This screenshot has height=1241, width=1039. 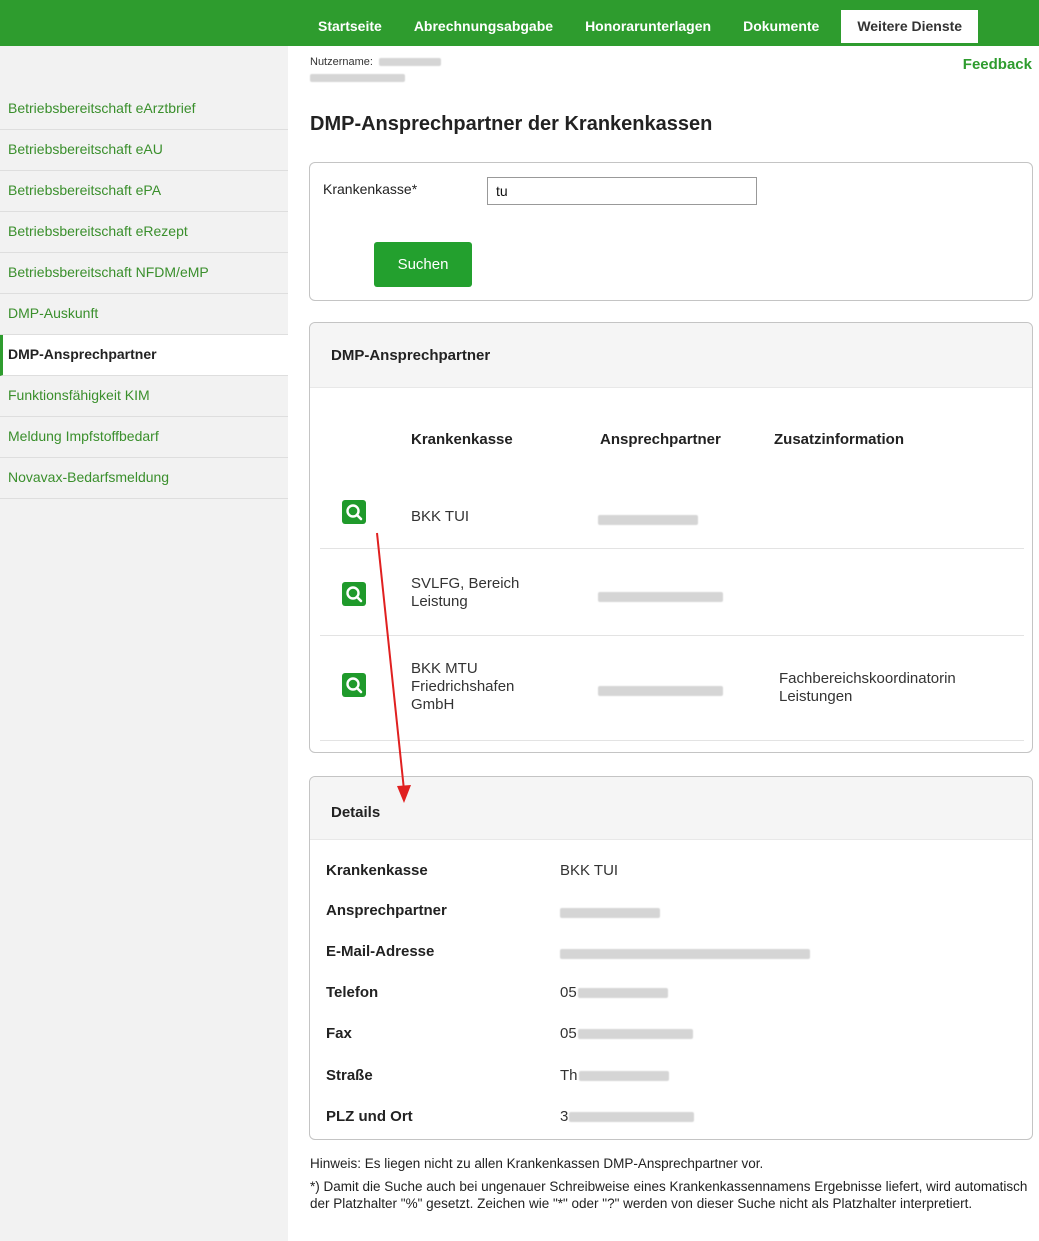 What do you see at coordinates (357, 78) in the screenshot?
I see `user-fullname-redacted` at bounding box center [357, 78].